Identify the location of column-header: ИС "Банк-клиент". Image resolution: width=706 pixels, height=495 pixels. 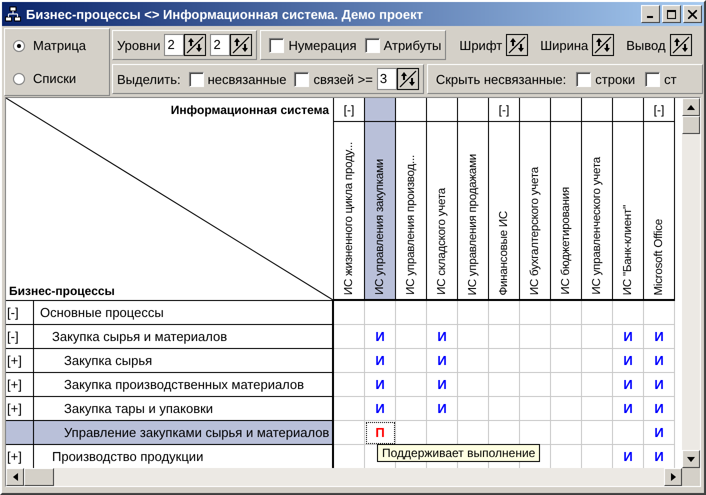
(628, 211).